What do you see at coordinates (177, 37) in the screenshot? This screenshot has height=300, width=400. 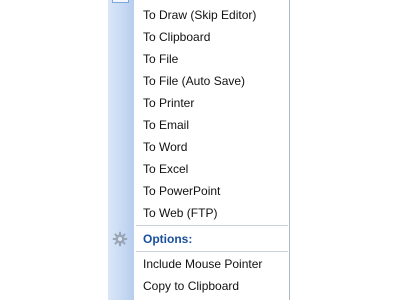 I see `menu-item-label: To Clipboard` at bounding box center [177, 37].